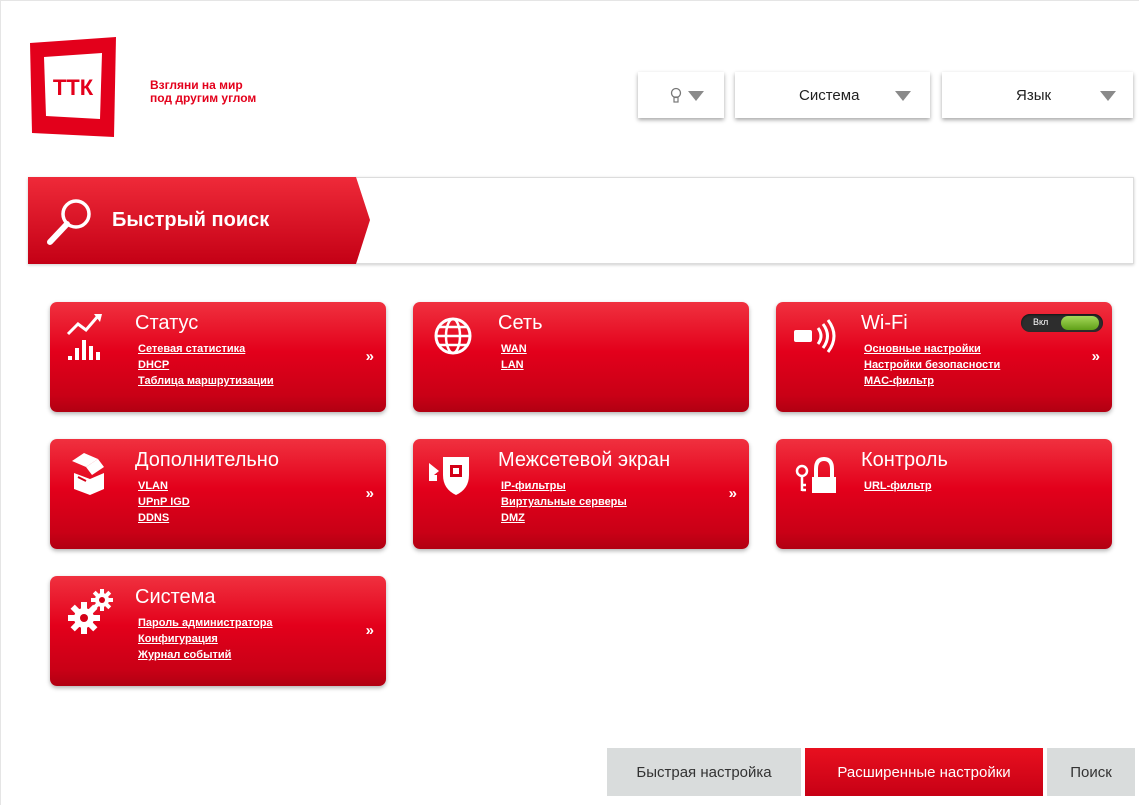 This screenshot has width=1139, height=805. Describe the element at coordinates (564, 486) in the screenshot. I see `link-ip-filters: IP-фильтры` at that location.